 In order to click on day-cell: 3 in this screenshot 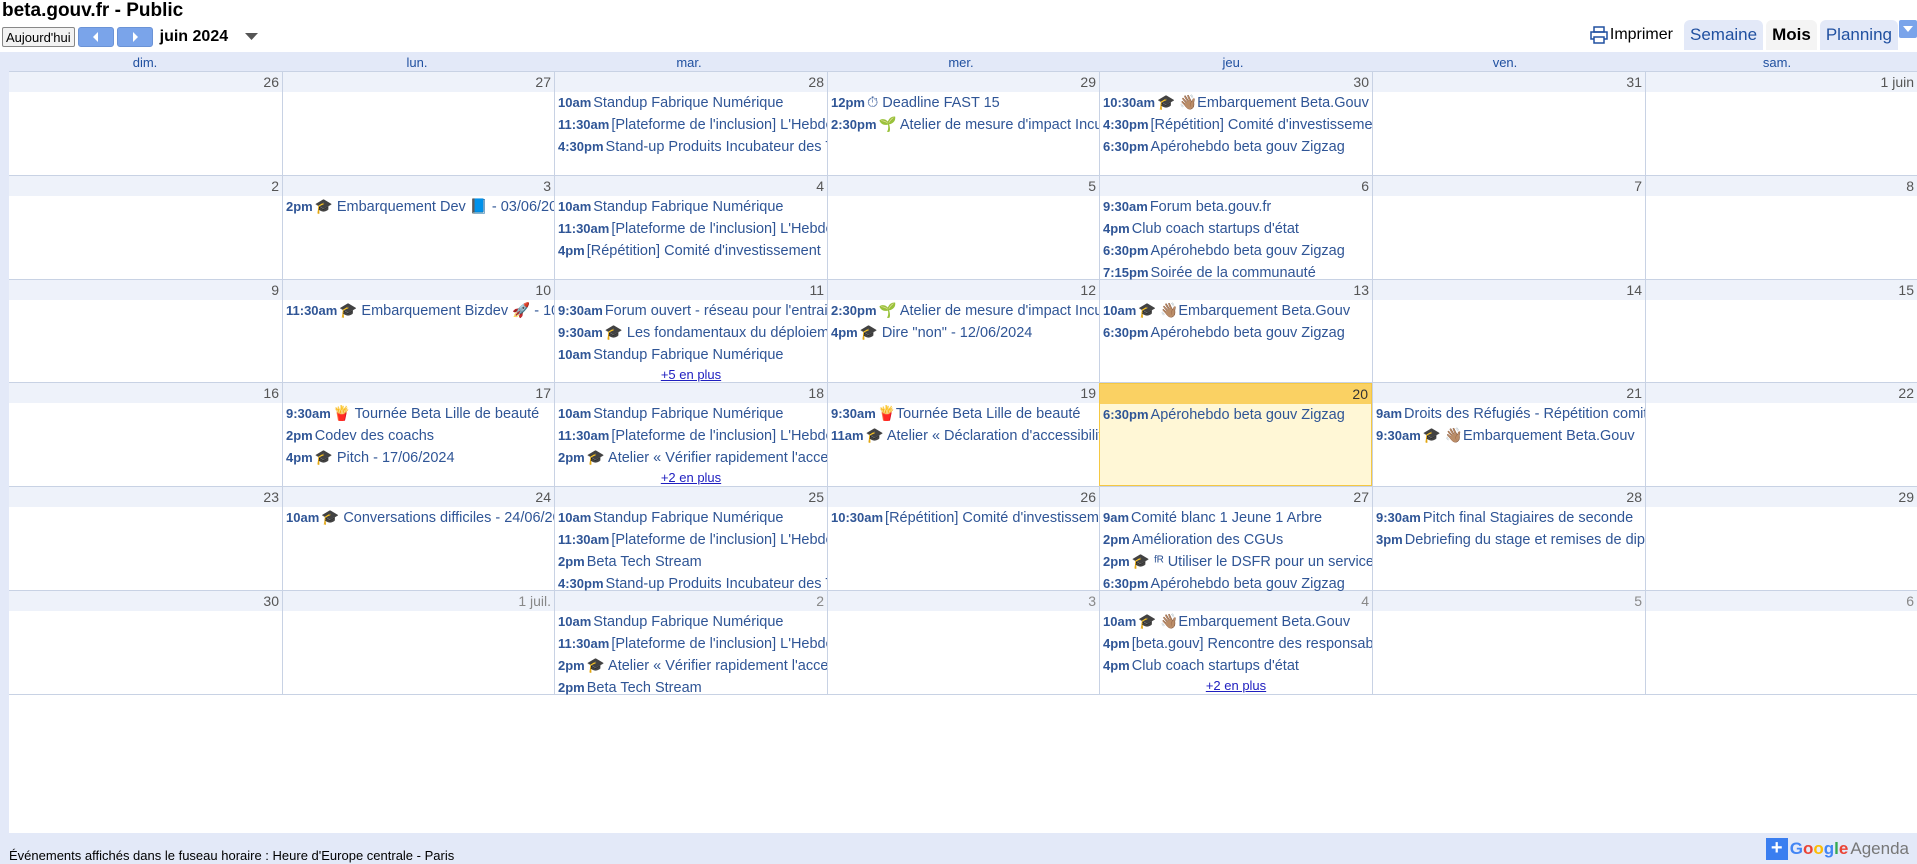, I will do `click(963, 642)`.